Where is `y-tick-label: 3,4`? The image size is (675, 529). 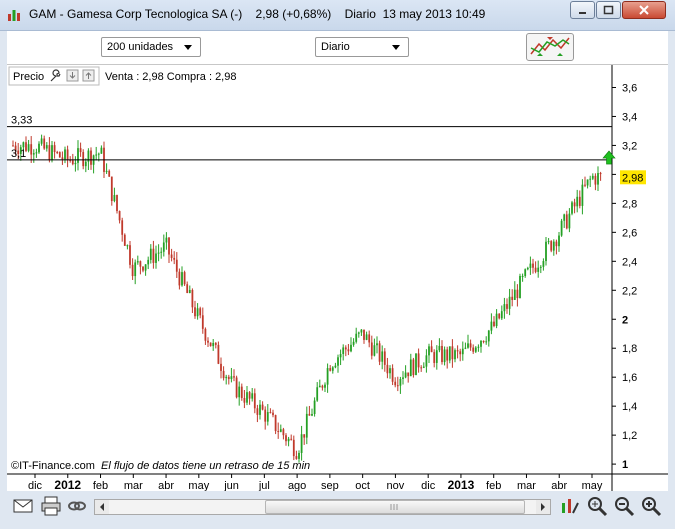
y-tick-label: 3,4 is located at coordinates (629, 117).